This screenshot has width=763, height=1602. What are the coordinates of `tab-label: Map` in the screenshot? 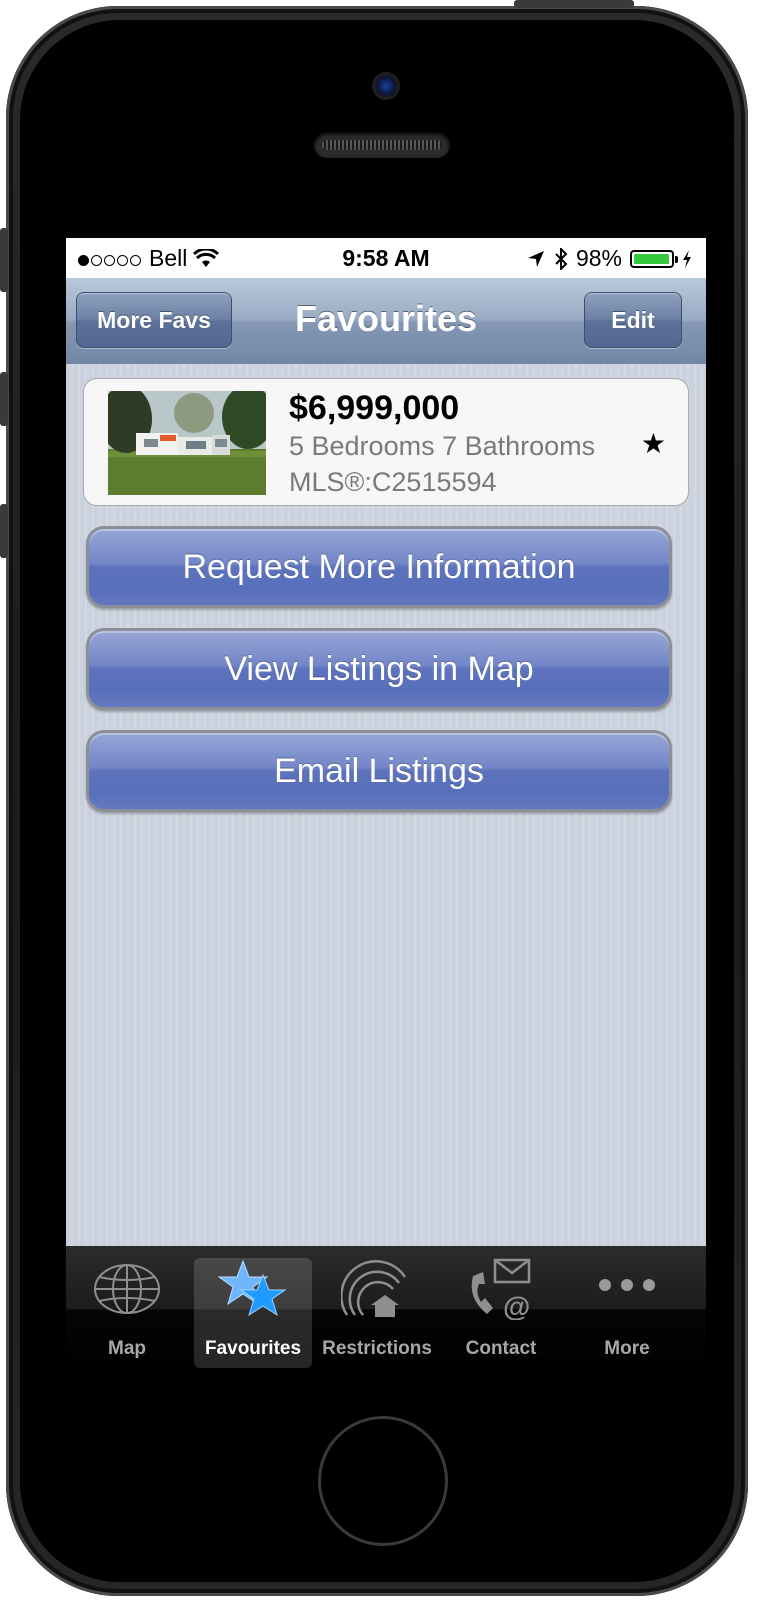 It's located at (127, 1348).